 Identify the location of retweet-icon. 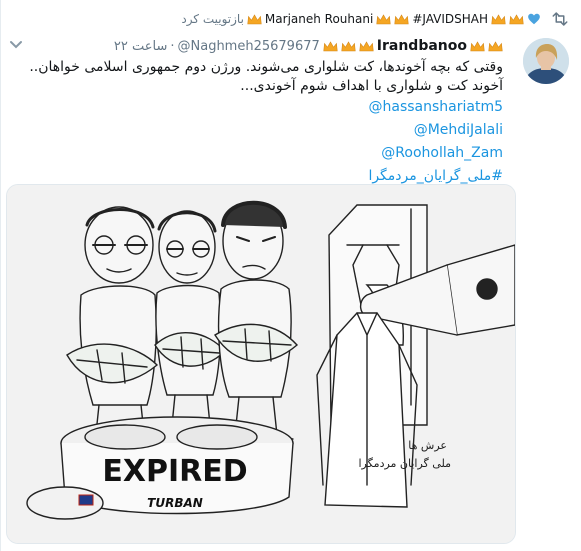
(560, 19).